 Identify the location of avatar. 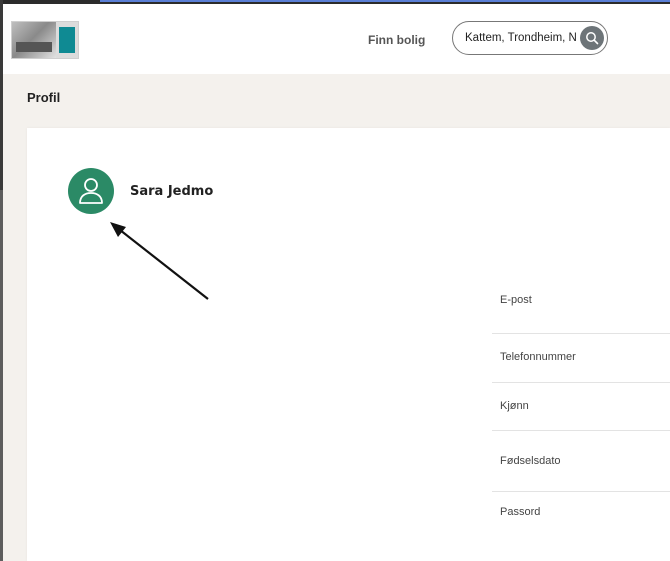
(91, 191).